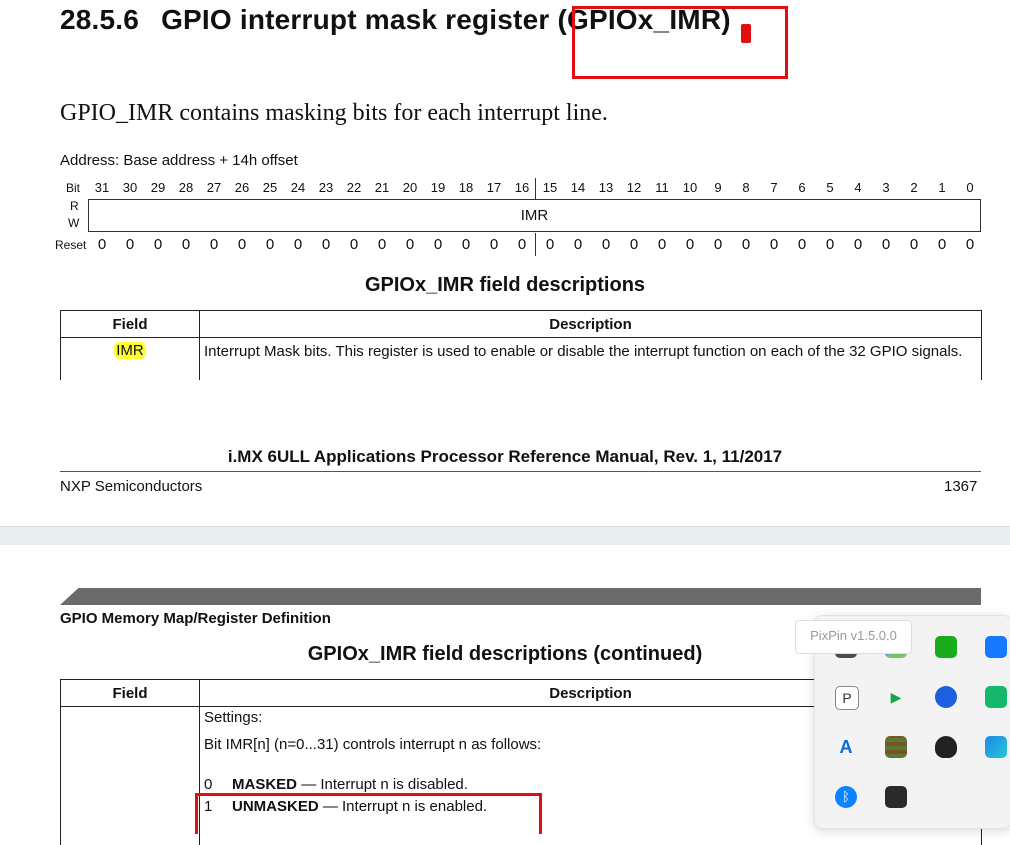 The width and height of the screenshot is (1010, 845). I want to click on bit-number: 6, so click(802, 187).